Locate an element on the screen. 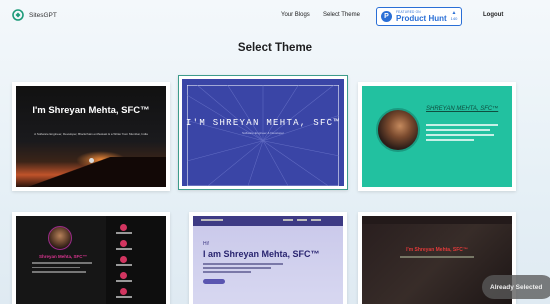 The image size is (550, 304). nav-your-blogs: Your Blogs is located at coordinates (295, 15).